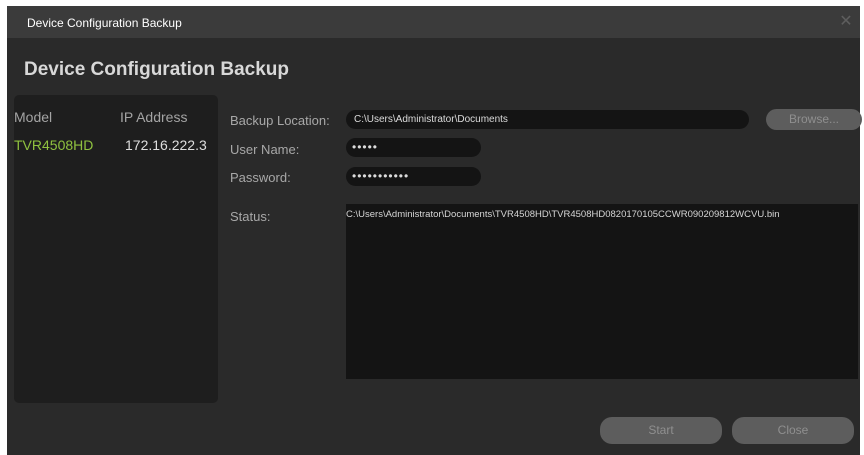  I want to click on close-icon: ✕, so click(846, 22).